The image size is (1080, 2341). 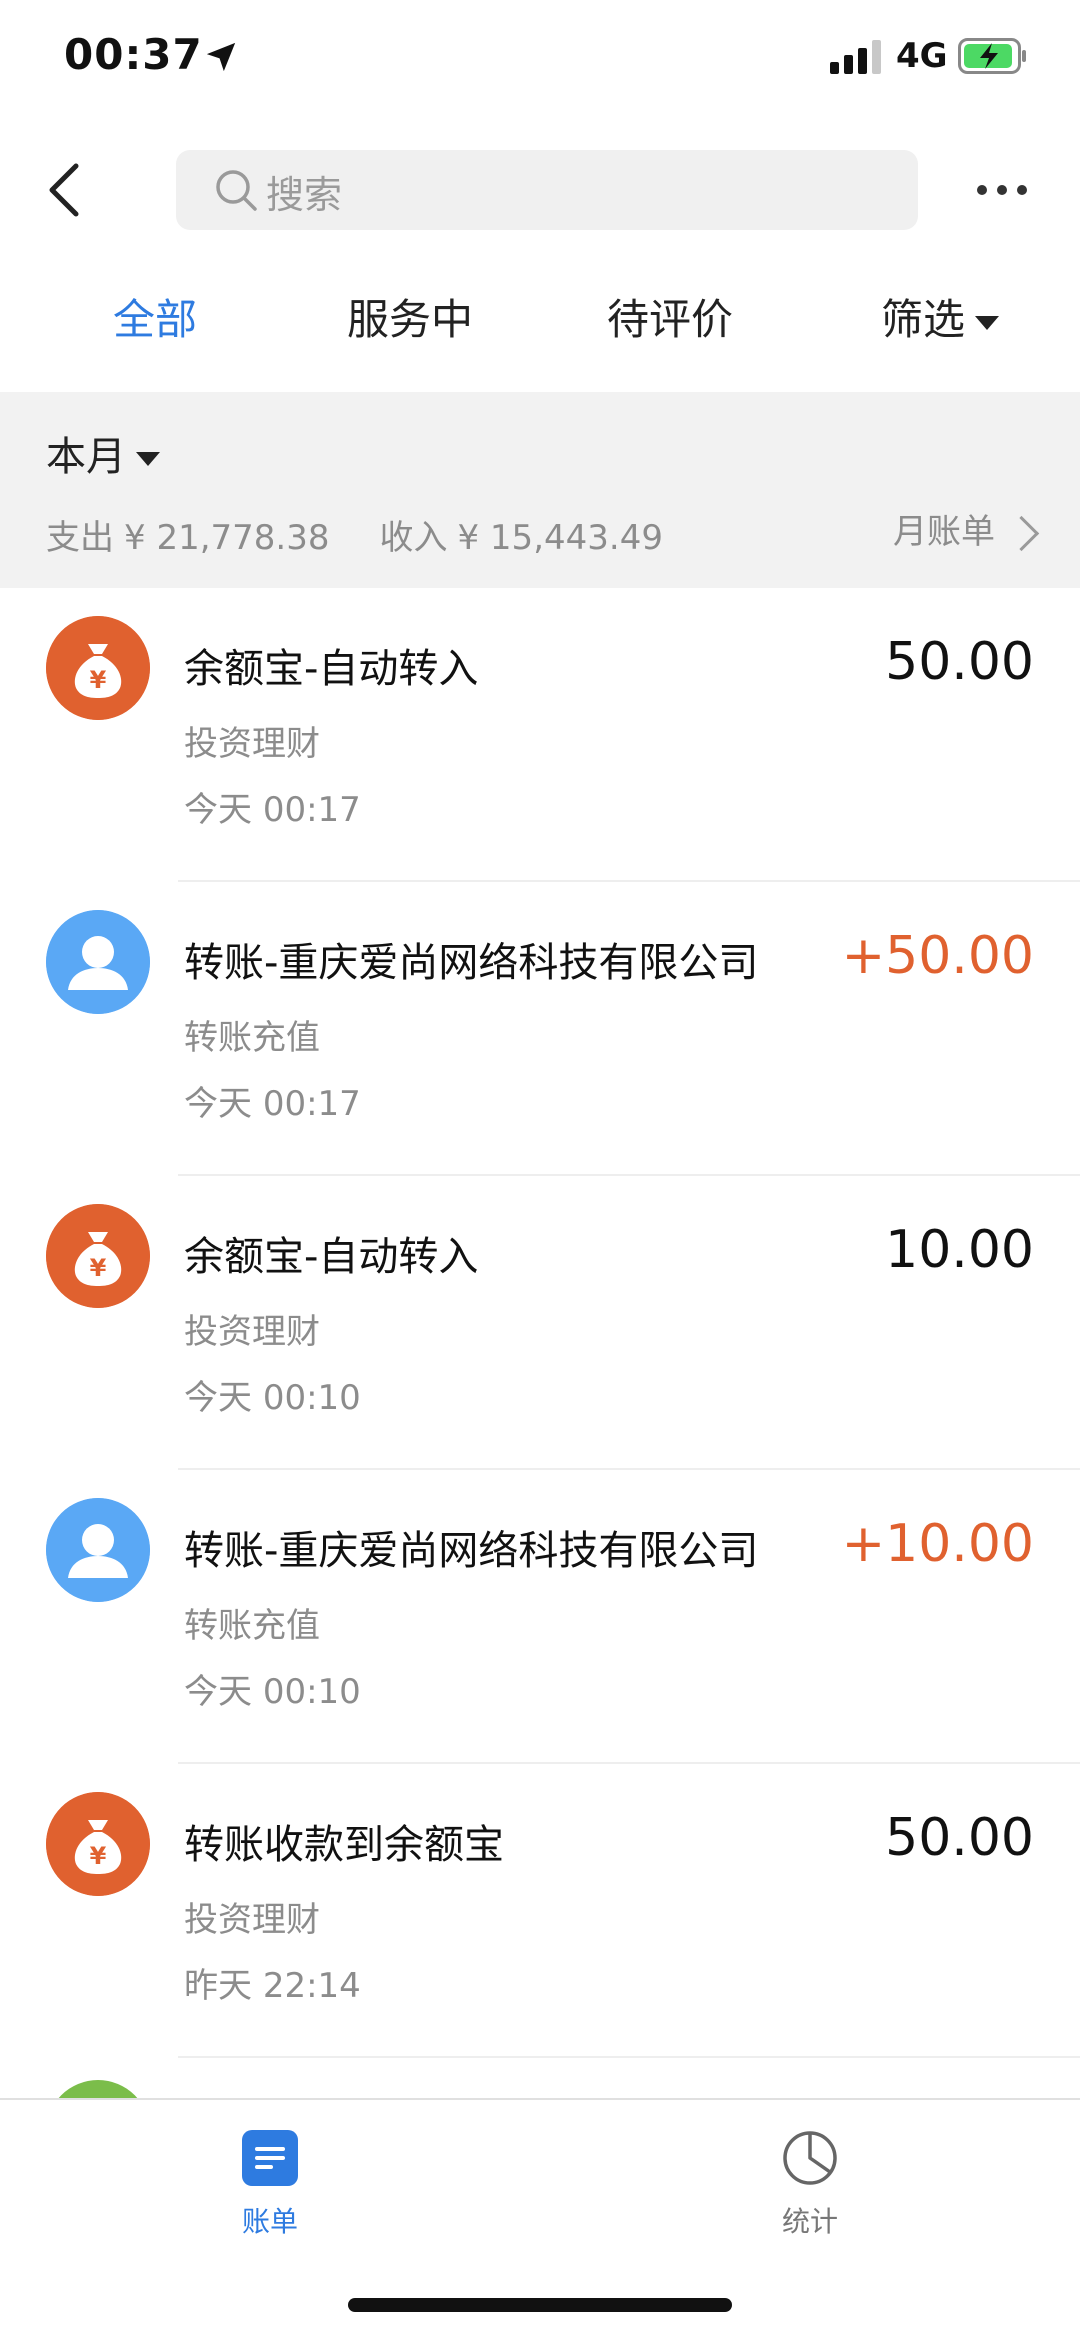 I want to click on transaction-row: 转账-重庆爱尚网络科技有限公司 转账充值 今天 00:10 +10.00, so click(x=540, y=1617).